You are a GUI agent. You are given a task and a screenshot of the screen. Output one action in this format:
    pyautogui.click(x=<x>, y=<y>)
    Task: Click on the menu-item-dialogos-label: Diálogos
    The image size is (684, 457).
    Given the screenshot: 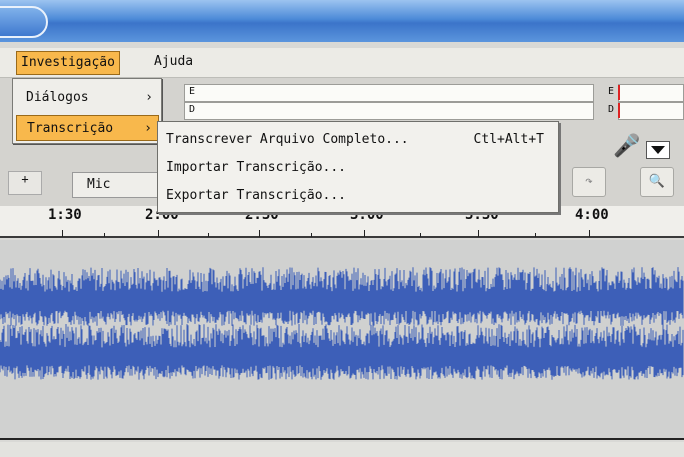 What is the action you would take?
    pyautogui.click(x=57, y=97)
    